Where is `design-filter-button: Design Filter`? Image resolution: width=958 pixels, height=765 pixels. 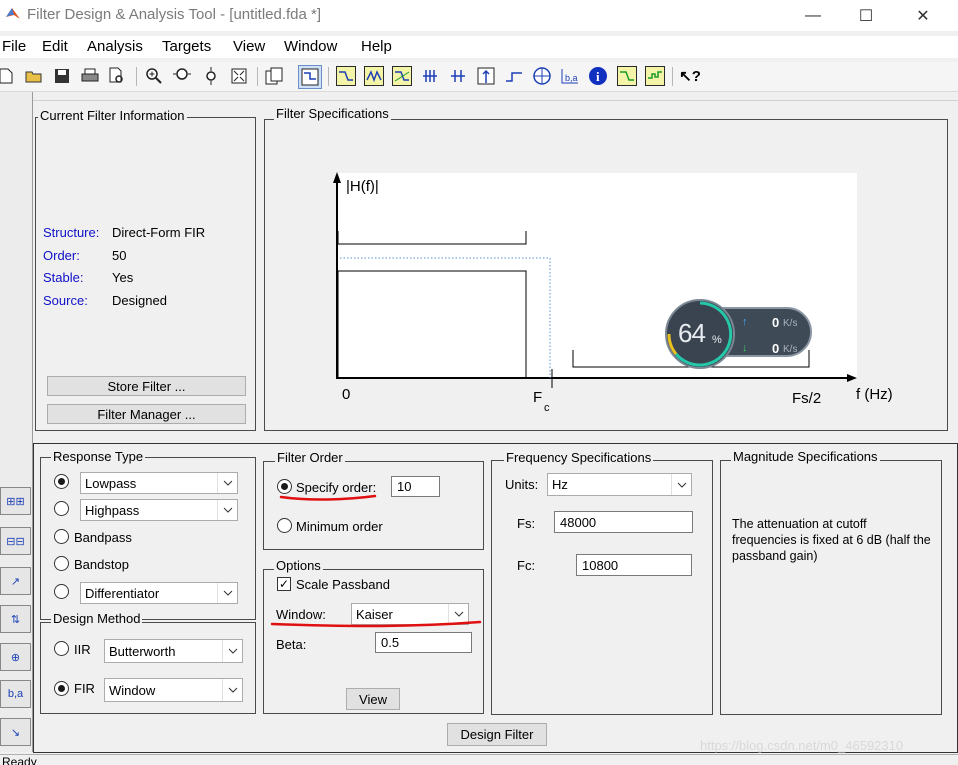 design-filter-button: Design Filter is located at coordinates (497, 734).